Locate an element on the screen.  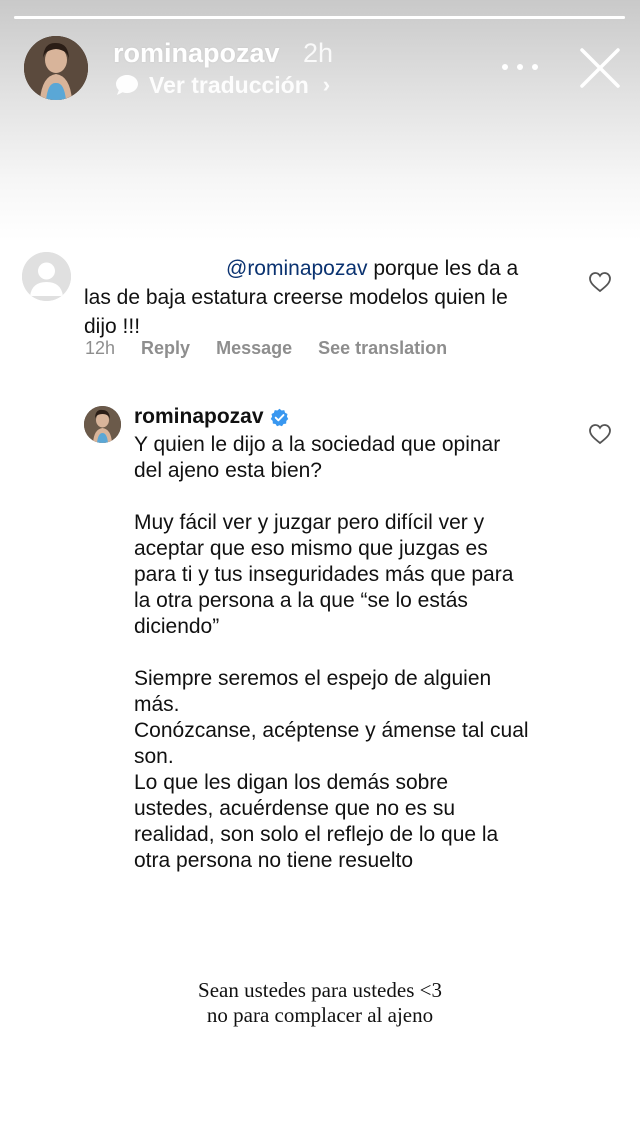
see-translation-button: See translation is located at coordinates (382, 348).